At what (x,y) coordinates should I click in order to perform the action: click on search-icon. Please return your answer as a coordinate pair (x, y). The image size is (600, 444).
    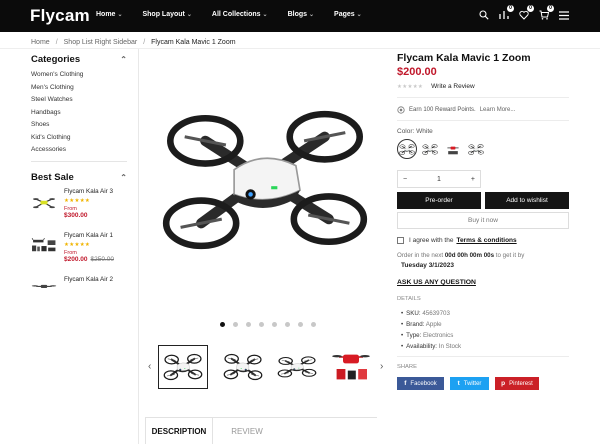
    Looking at the image, I should click on (484, 15).